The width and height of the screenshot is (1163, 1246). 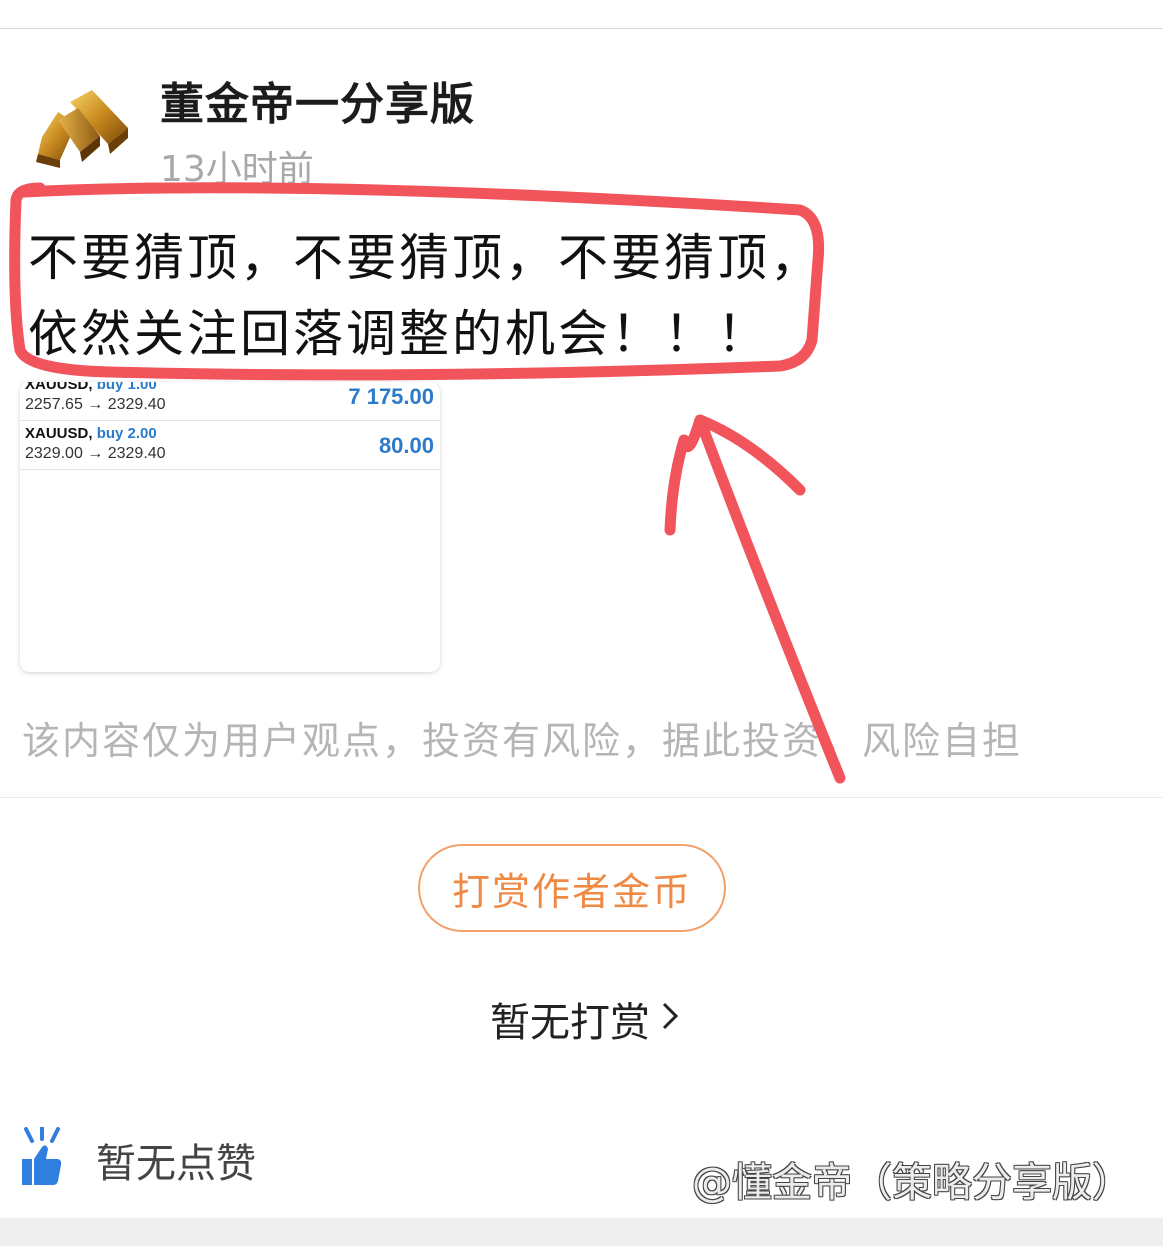 I want to click on post-text-line: 依然关注回落调整的机会！！！, so click(x=399, y=334).